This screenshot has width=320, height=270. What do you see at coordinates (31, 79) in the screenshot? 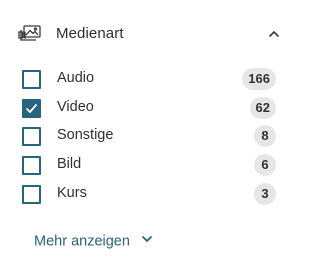
I see `checkbox-audio` at bounding box center [31, 79].